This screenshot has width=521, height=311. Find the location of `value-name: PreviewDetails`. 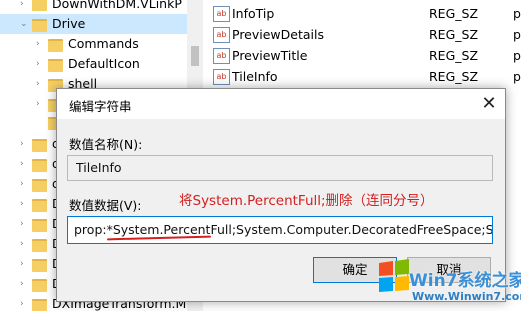

value-name: PreviewDetails is located at coordinates (278, 34).